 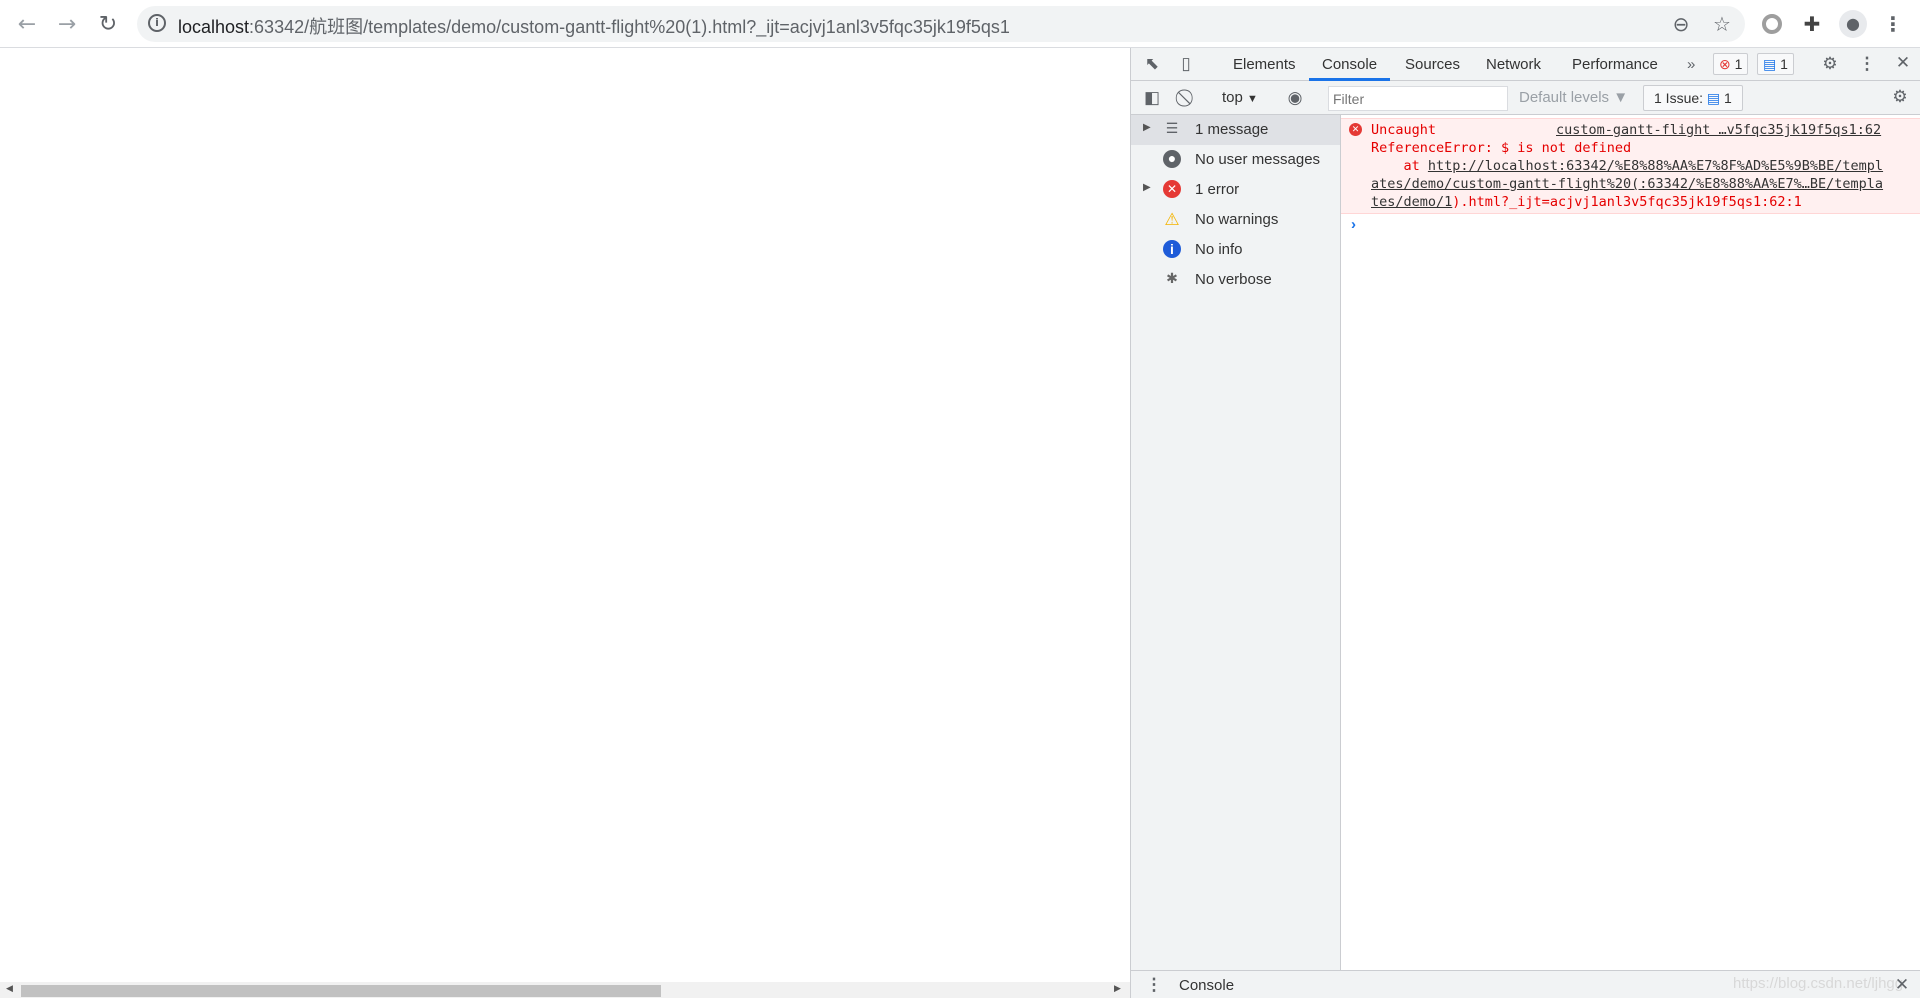 I want to click on sidebar-item-info: i No info, so click(x=1235, y=250).